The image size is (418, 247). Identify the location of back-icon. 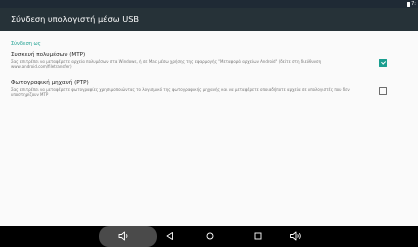
(170, 236).